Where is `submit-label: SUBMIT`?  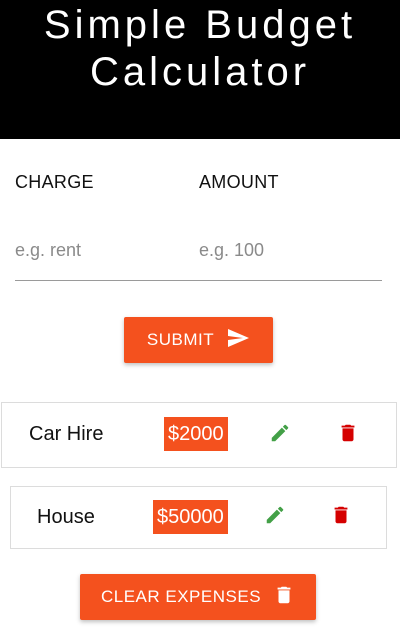
submit-label: SUBMIT is located at coordinates (180, 339).